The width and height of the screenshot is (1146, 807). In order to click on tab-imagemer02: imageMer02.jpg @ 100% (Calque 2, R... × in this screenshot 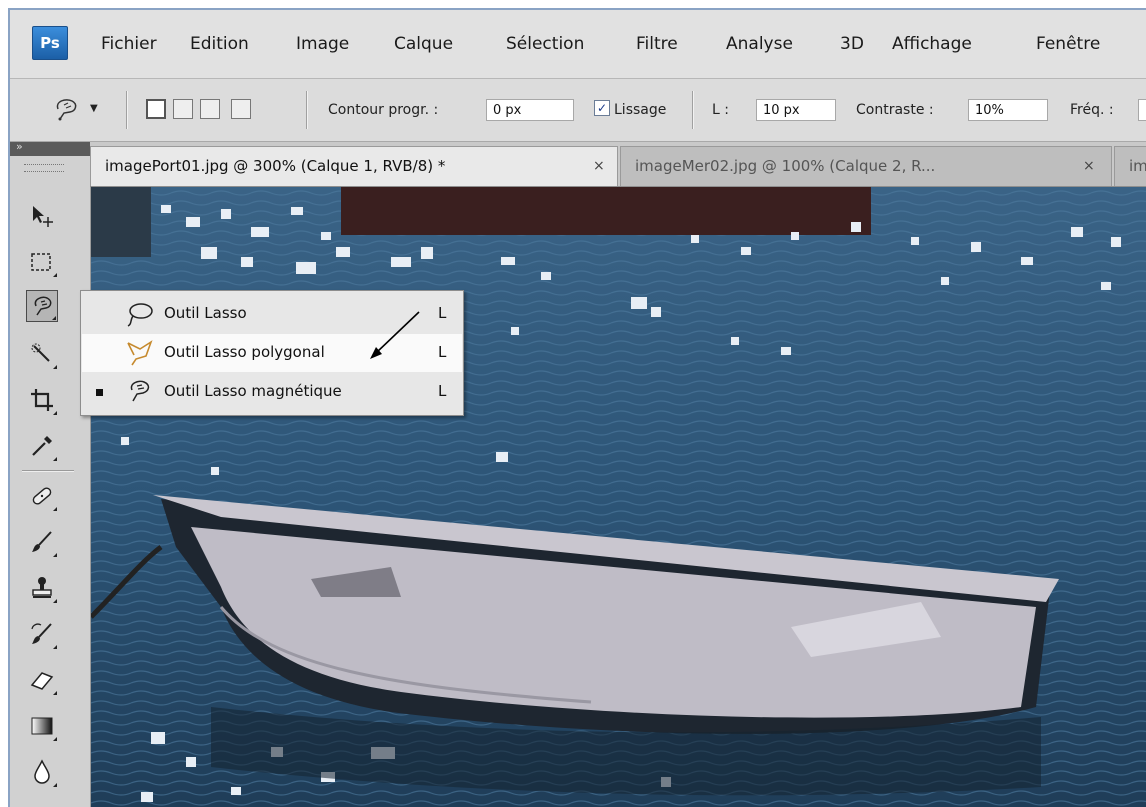, I will do `click(866, 166)`.